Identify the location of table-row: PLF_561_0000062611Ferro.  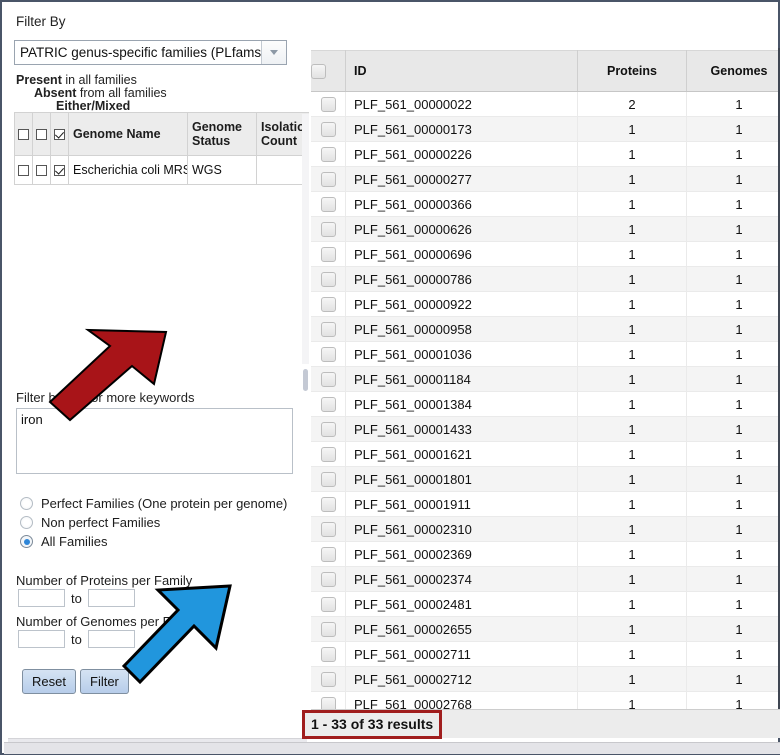
(545, 229).